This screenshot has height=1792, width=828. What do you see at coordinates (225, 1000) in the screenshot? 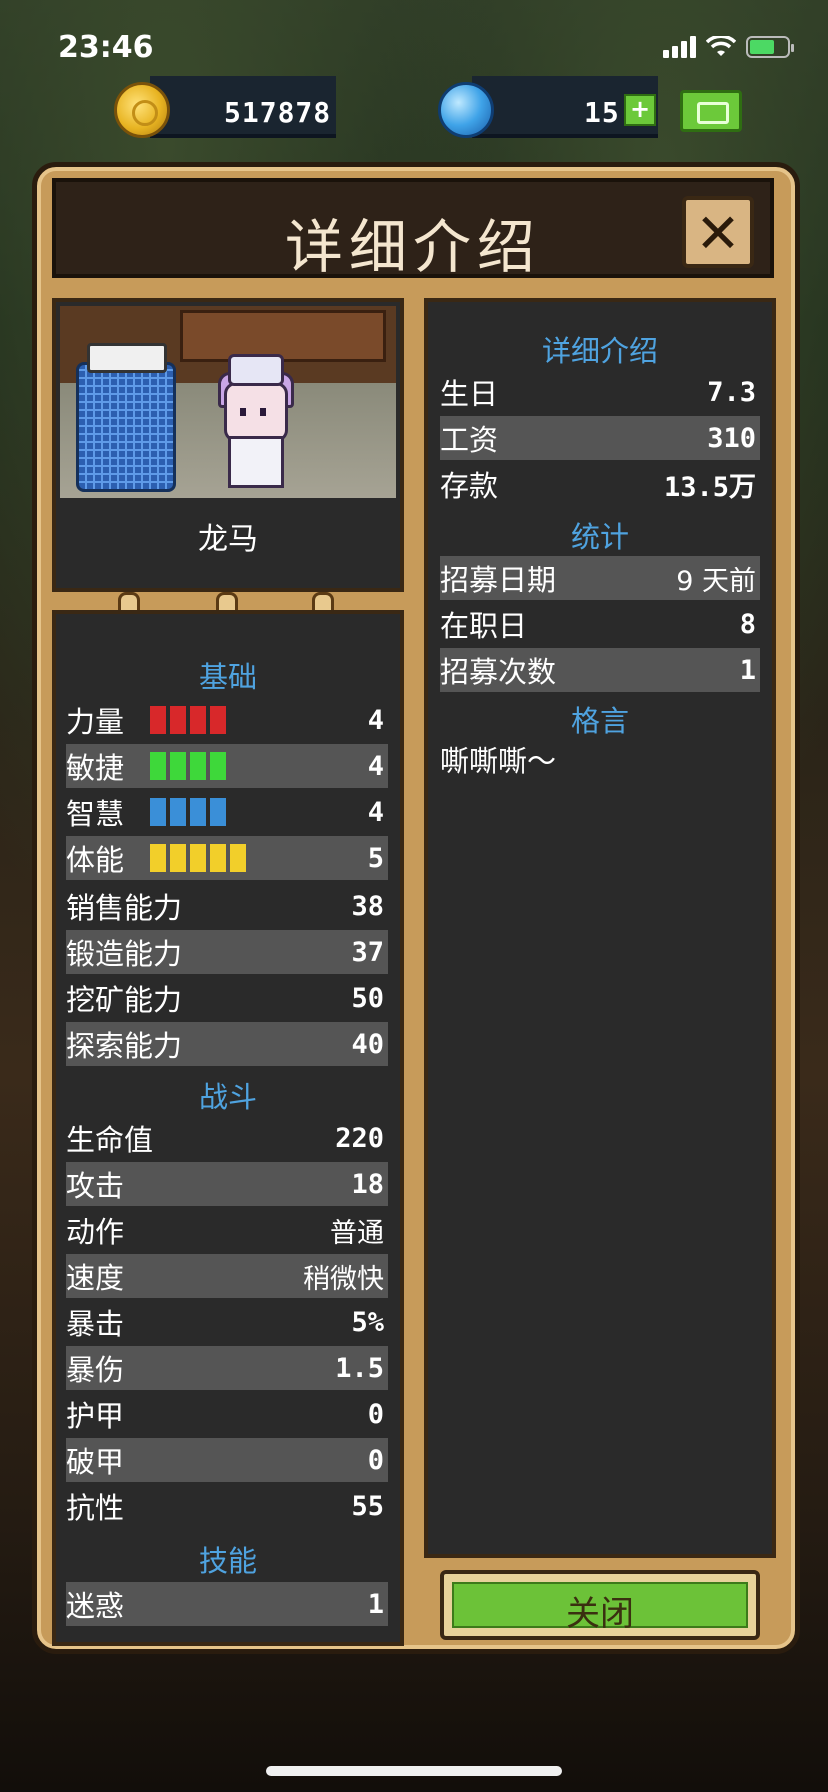
I see `ability-row: 挖矿能力 50` at bounding box center [225, 1000].